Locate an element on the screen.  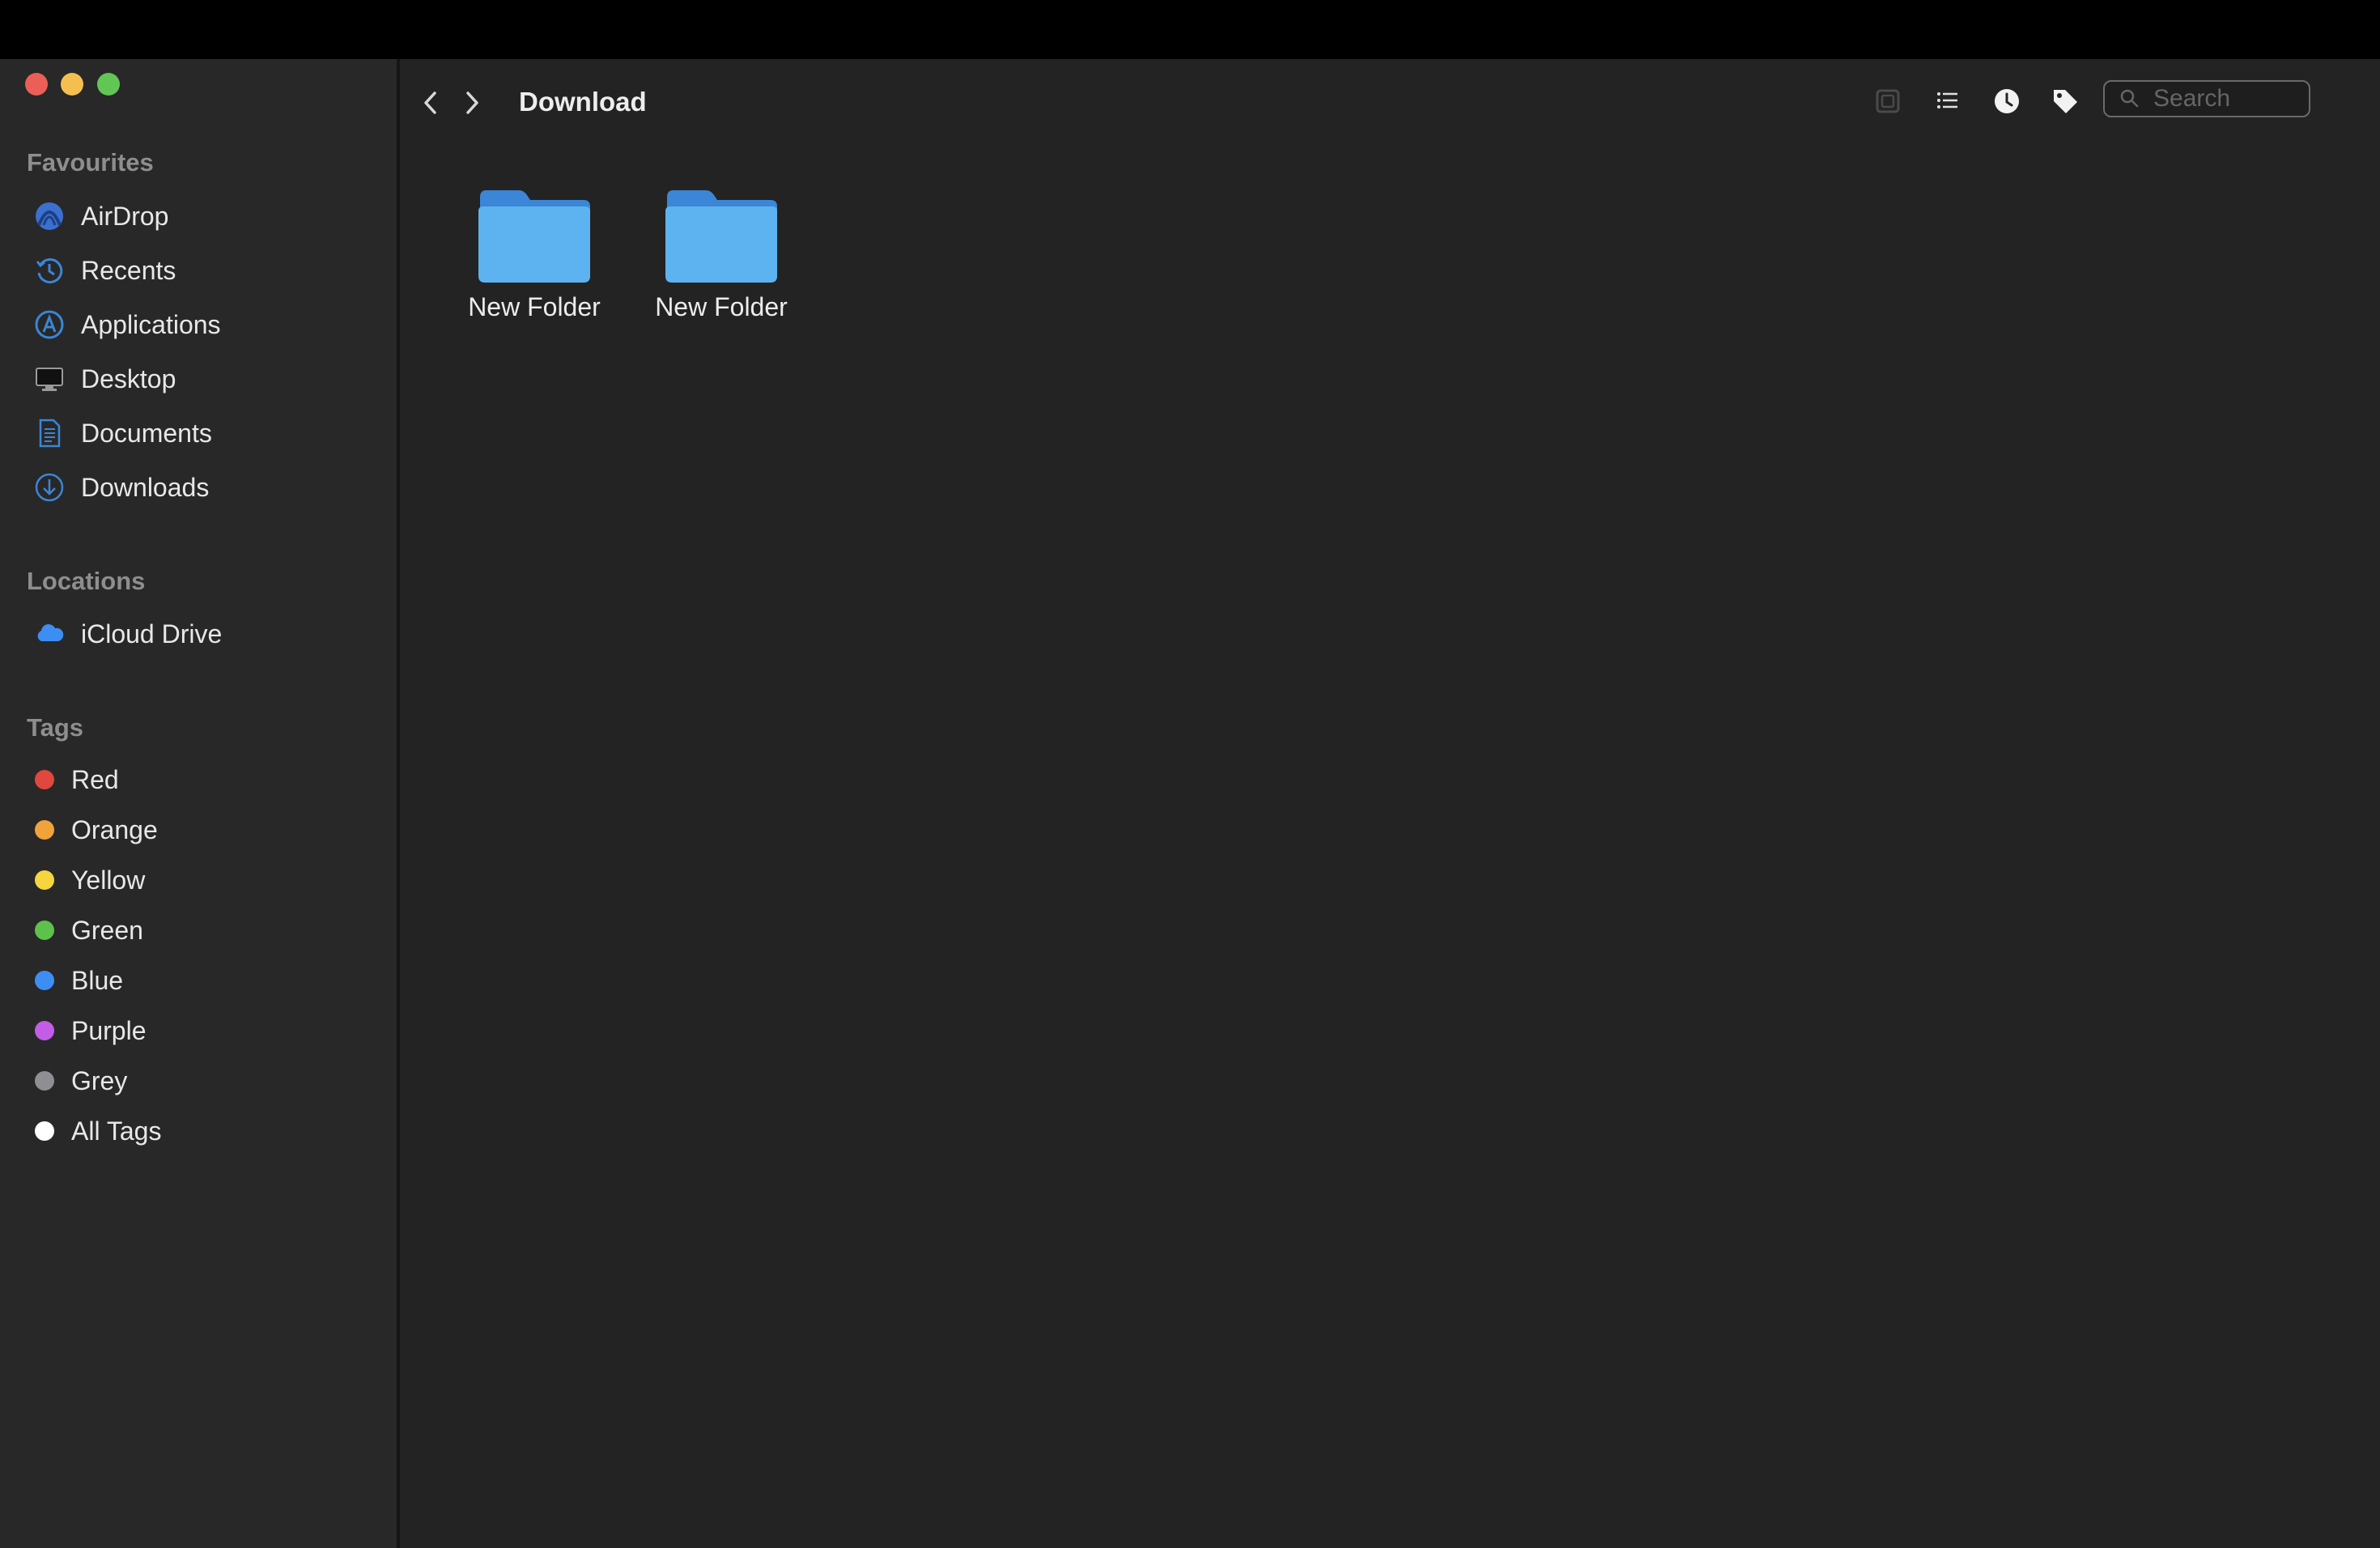
minimize-button is located at coordinates (72, 84).